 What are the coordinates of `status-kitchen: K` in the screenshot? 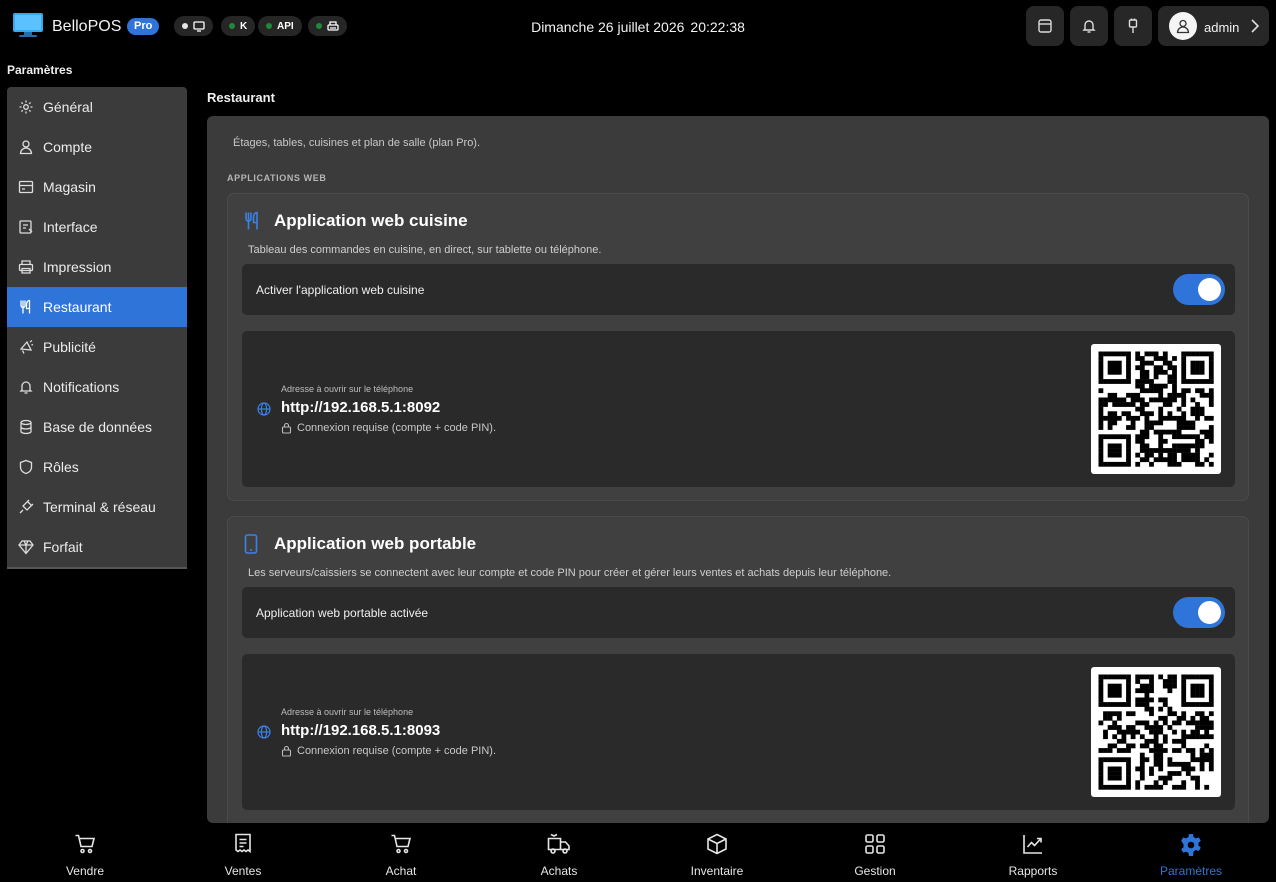 It's located at (238, 26).